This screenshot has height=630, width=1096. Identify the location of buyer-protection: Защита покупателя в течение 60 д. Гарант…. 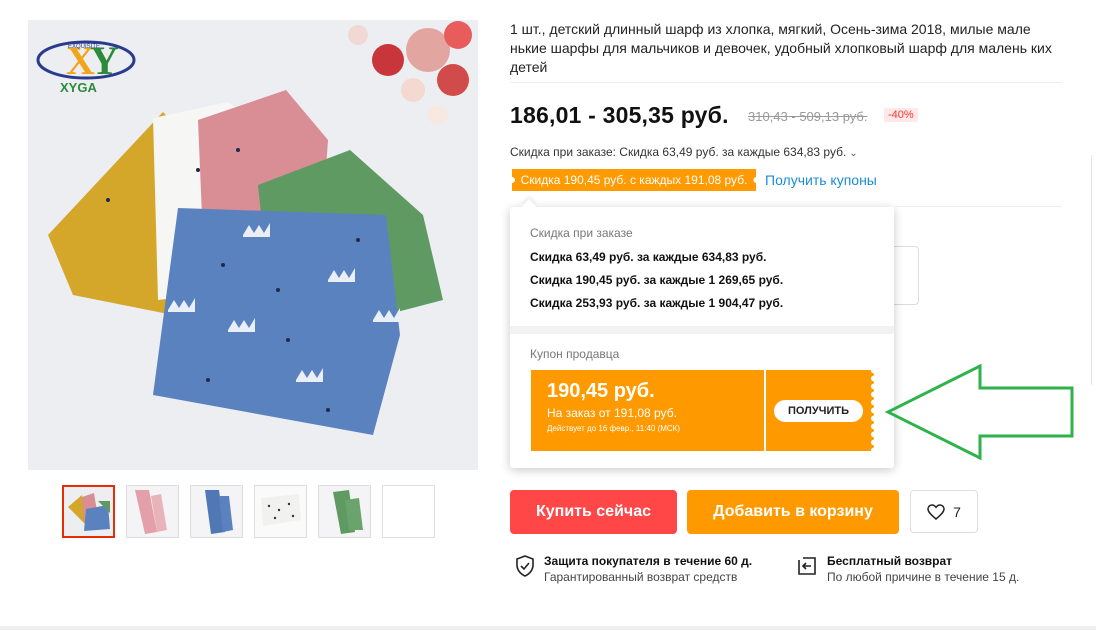
(633, 569).